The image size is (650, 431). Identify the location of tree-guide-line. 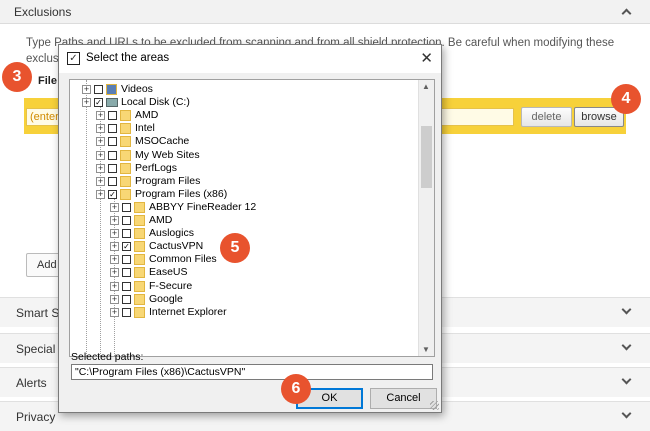
(86, 218).